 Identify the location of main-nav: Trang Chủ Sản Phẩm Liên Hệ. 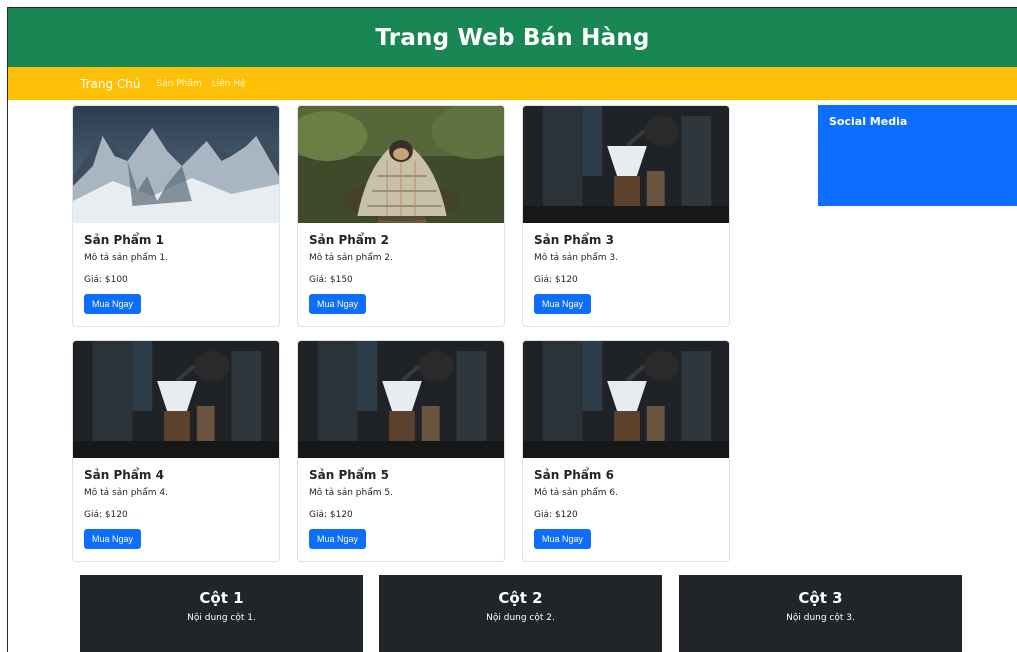
(512, 83).